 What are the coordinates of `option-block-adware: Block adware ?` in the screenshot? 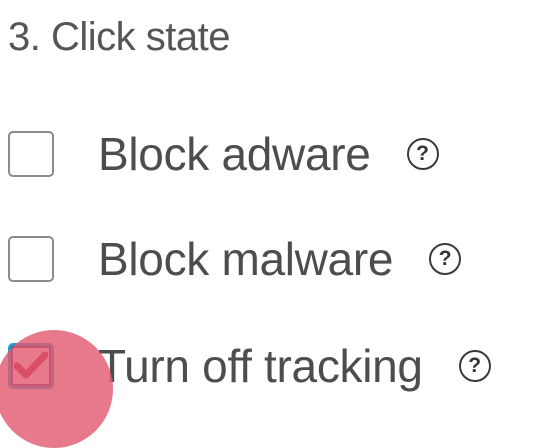 It's located at (223, 154).